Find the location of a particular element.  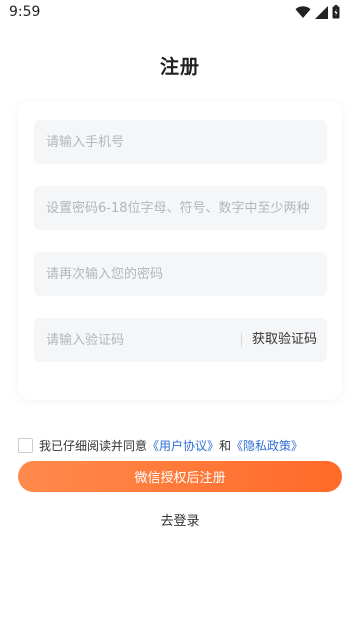

confirm-password-field is located at coordinates (180, 274).